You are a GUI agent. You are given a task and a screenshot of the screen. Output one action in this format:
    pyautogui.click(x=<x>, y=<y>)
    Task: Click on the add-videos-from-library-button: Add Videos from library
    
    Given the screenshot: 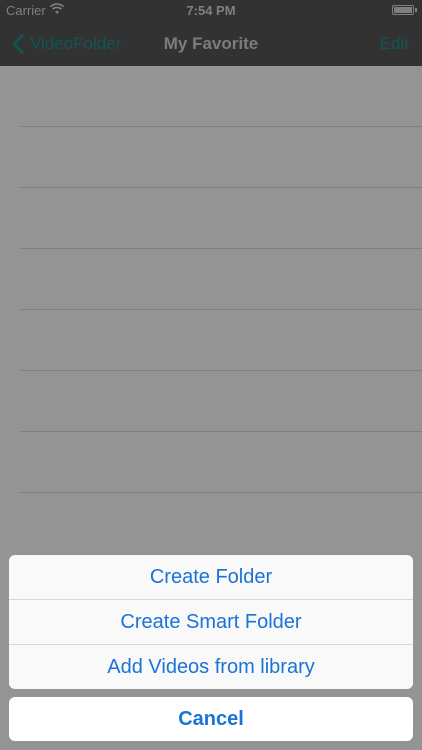 What is the action you would take?
    pyautogui.click(x=211, y=667)
    